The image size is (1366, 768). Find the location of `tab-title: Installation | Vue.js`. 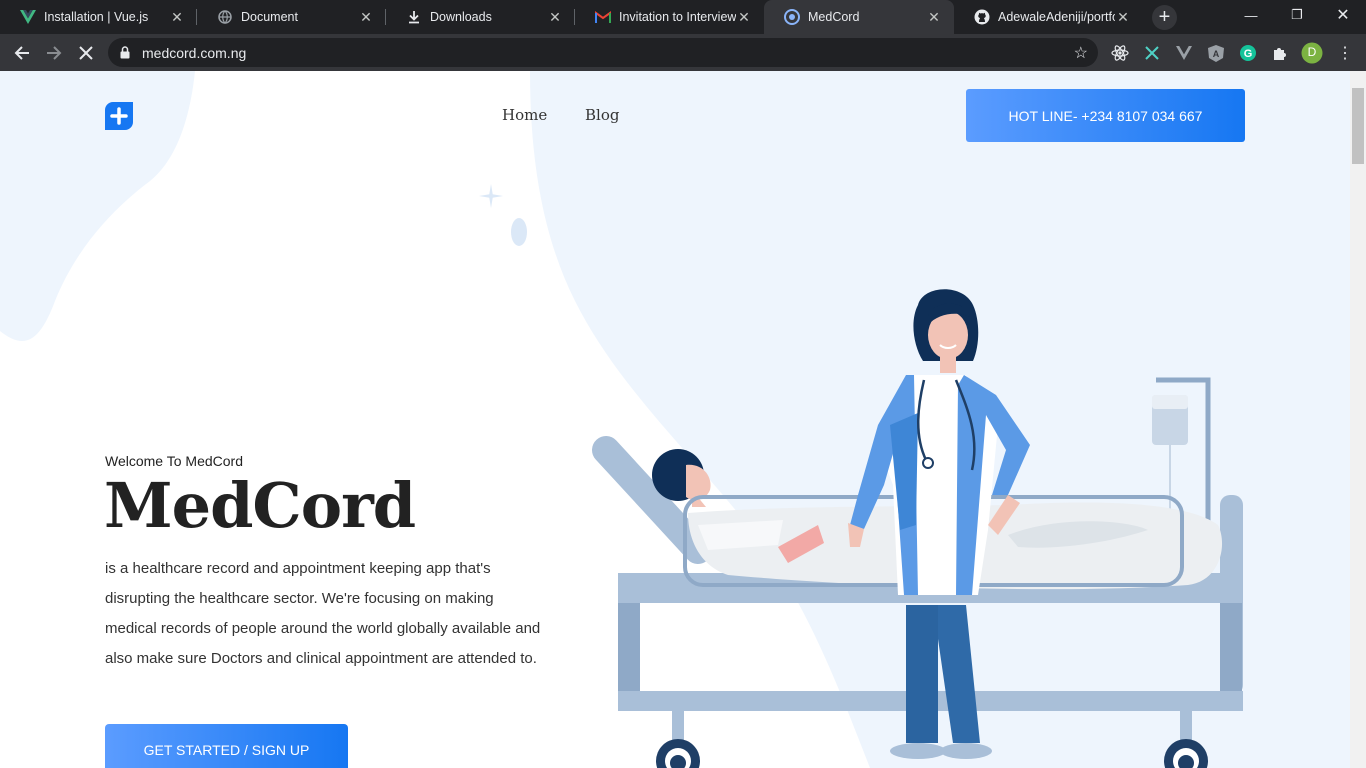

tab-title: Installation | Vue.js is located at coordinates (96, 17).